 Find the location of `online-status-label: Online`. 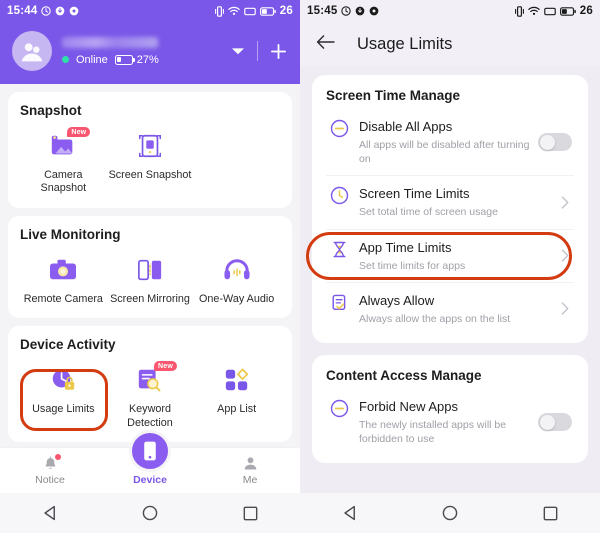

online-status-label: Online is located at coordinates (92, 59).